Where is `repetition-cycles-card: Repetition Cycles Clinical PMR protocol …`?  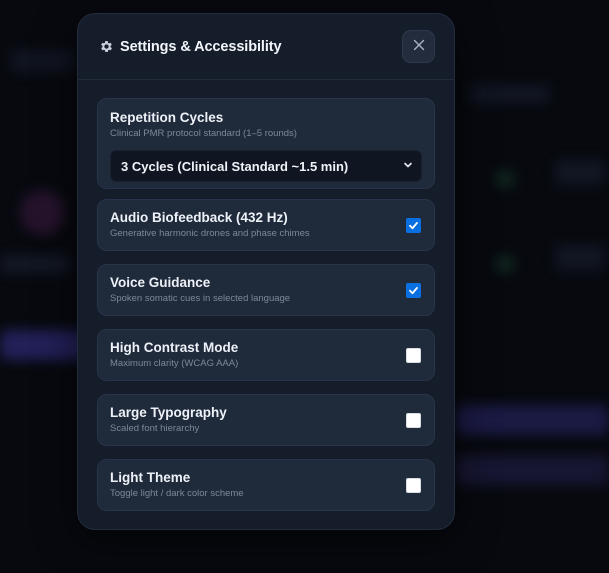
repetition-cycles-card: Repetition Cycles Clinical PMR protocol … is located at coordinates (266, 143).